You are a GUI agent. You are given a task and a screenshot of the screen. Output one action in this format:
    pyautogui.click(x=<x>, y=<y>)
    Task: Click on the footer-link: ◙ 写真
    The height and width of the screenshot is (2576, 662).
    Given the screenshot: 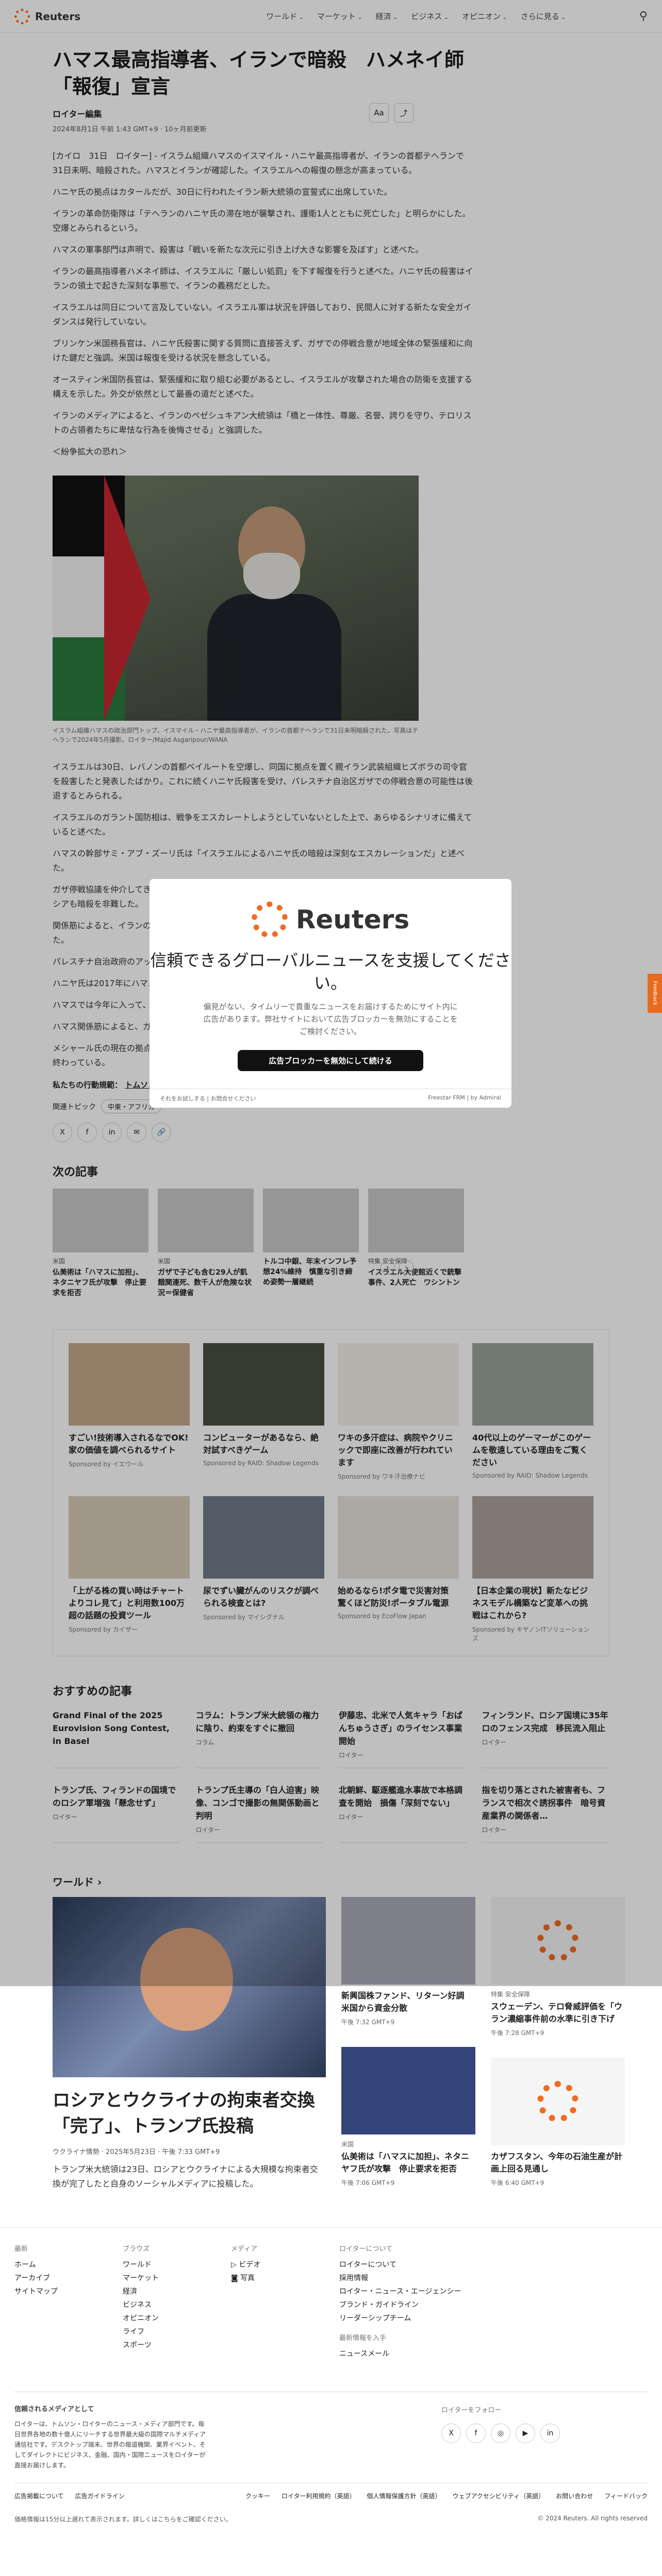 What is the action you would take?
    pyautogui.click(x=285, y=2278)
    